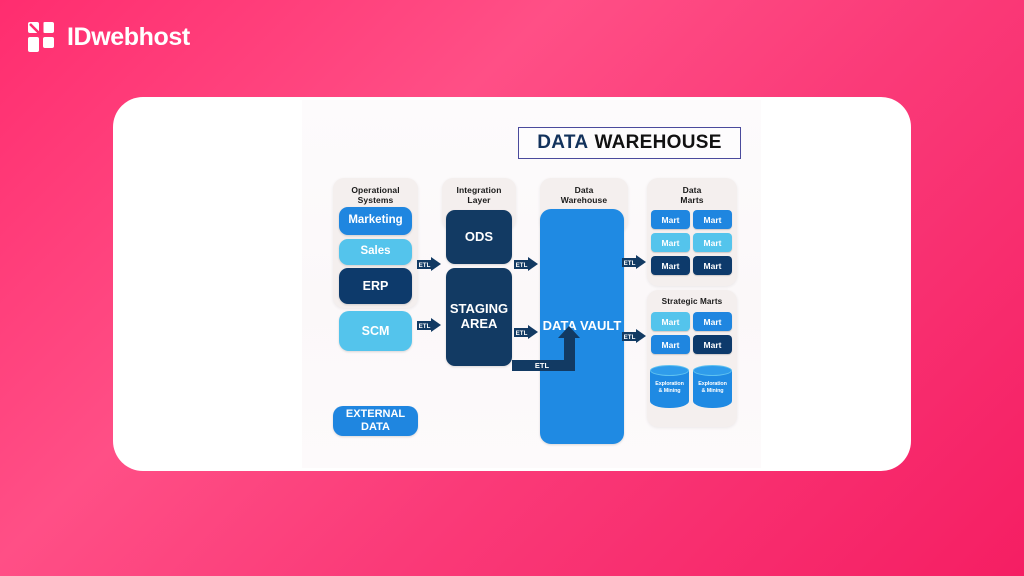  Describe the element at coordinates (479, 237) in the screenshot. I see `box-ods: ODS` at that location.